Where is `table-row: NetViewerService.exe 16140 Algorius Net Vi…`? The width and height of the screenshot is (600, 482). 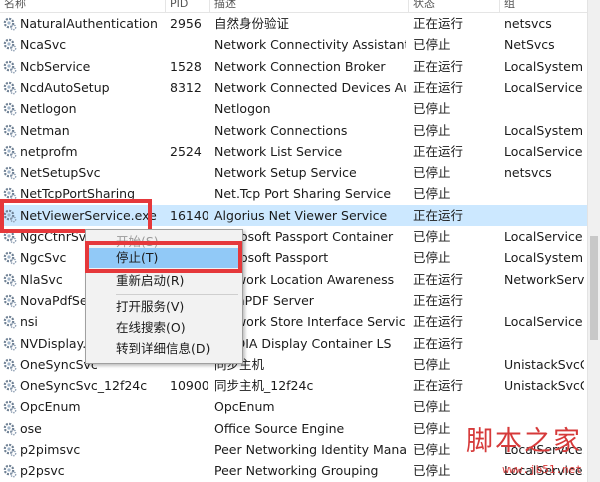 table-row: NetViewerService.exe 16140 Algorius Net Vi… is located at coordinates (294, 215).